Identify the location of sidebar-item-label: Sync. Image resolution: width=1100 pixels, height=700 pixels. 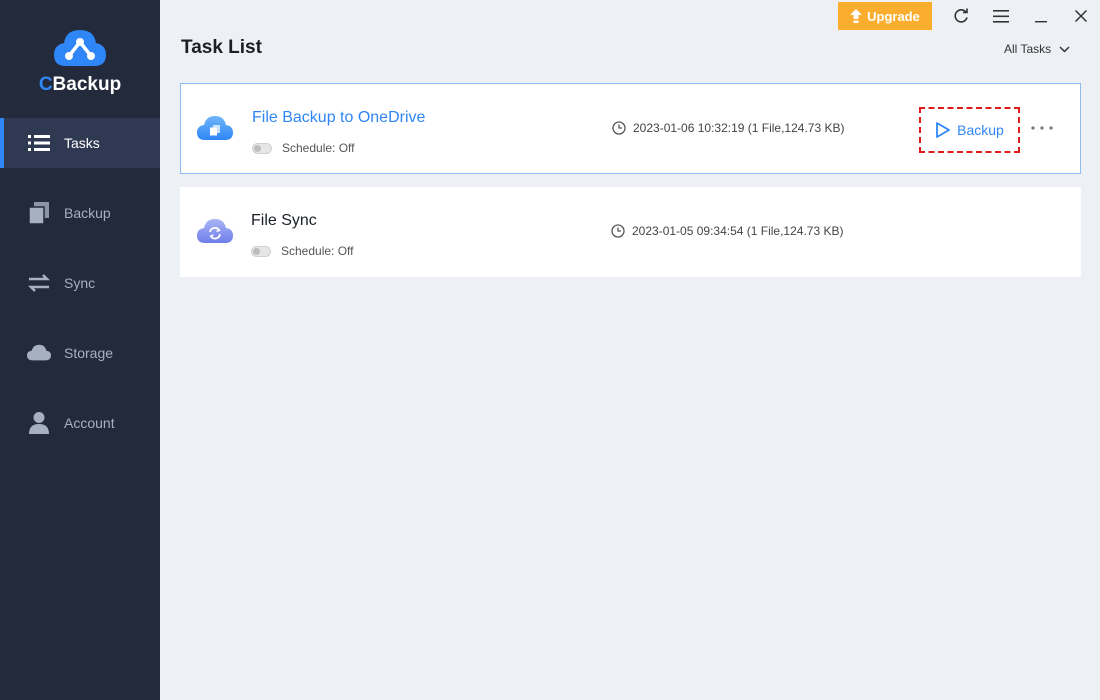
(80, 283).